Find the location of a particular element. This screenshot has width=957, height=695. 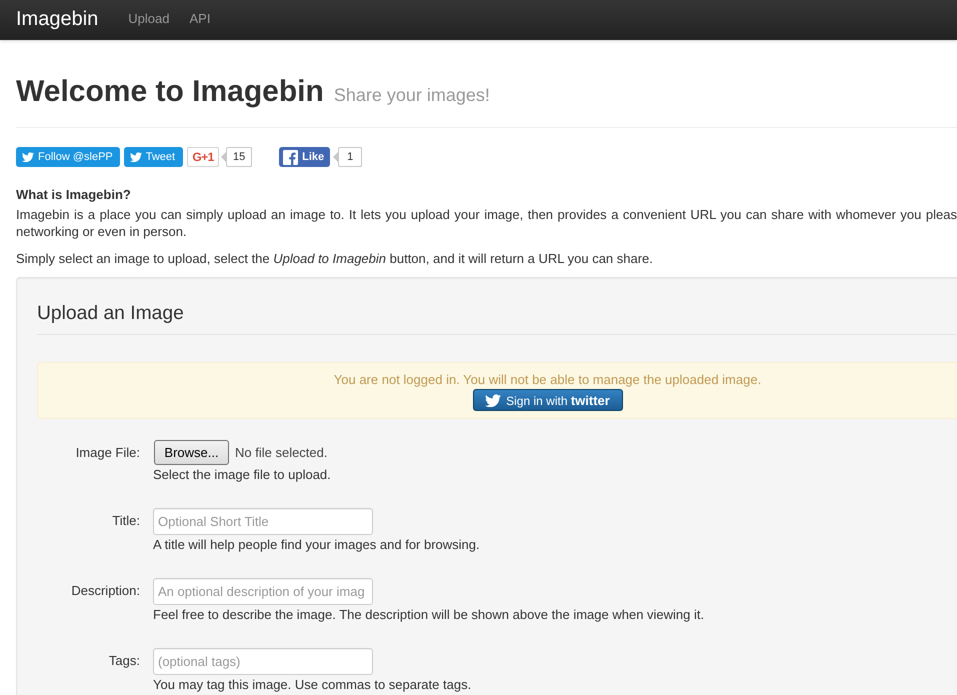

nav-link: Upload is located at coordinates (149, 19).